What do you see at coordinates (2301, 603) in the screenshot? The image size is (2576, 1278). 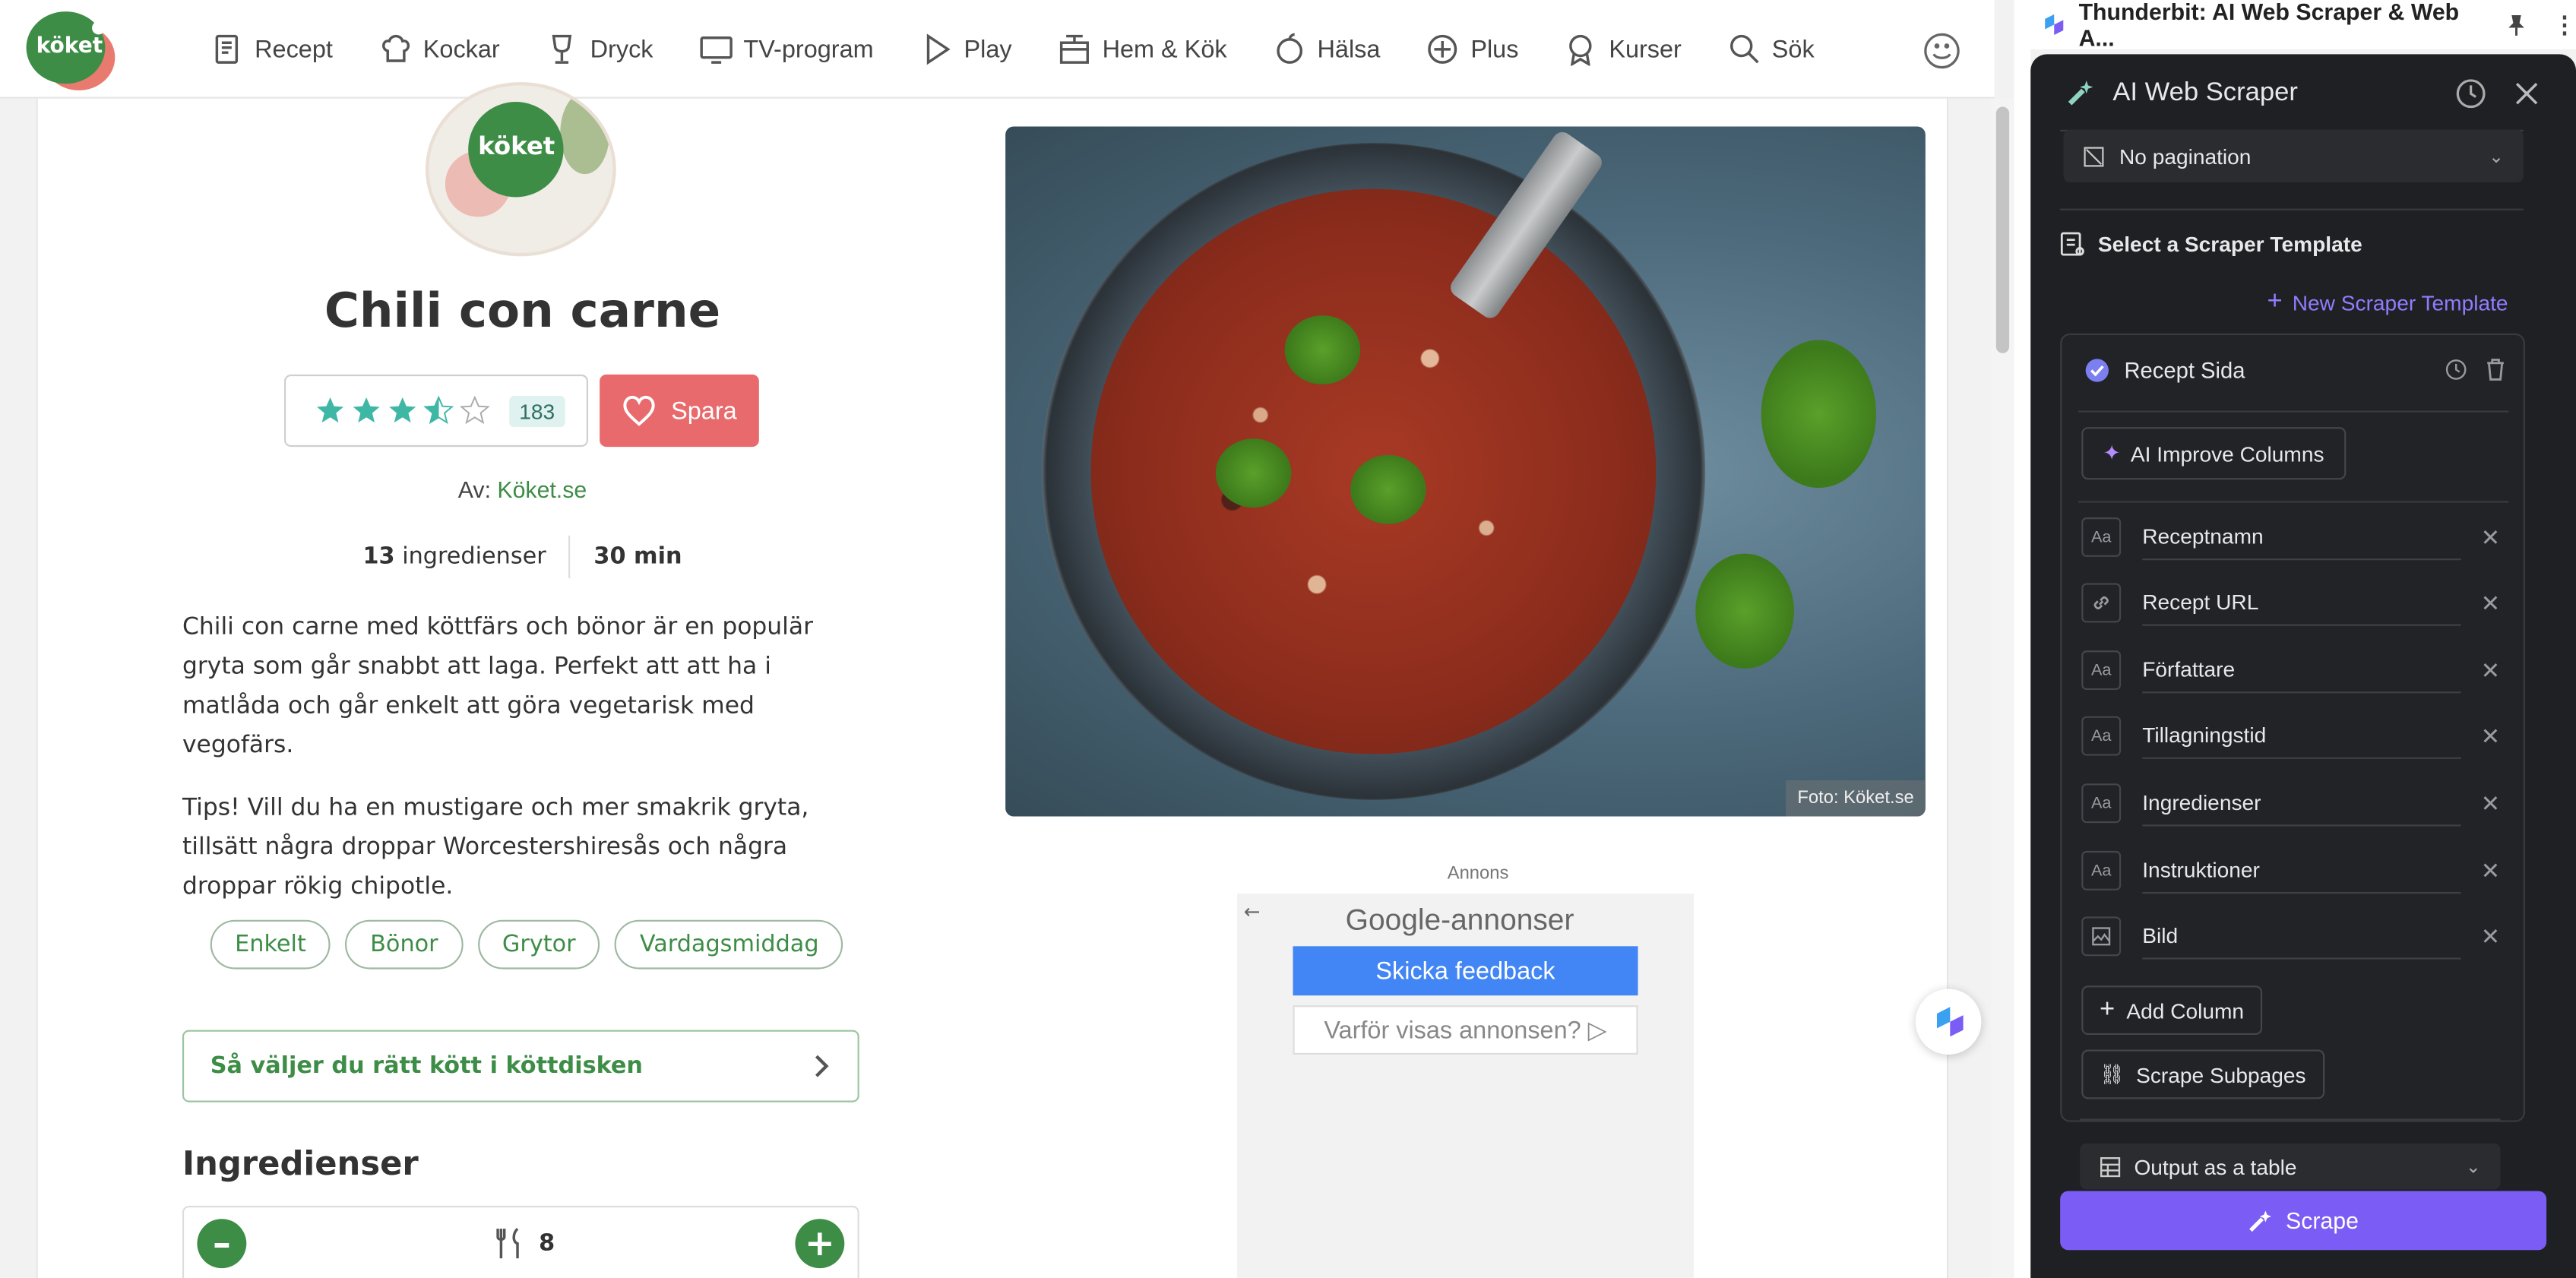 I see `column-name: Recept URL` at bounding box center [2301, 603].